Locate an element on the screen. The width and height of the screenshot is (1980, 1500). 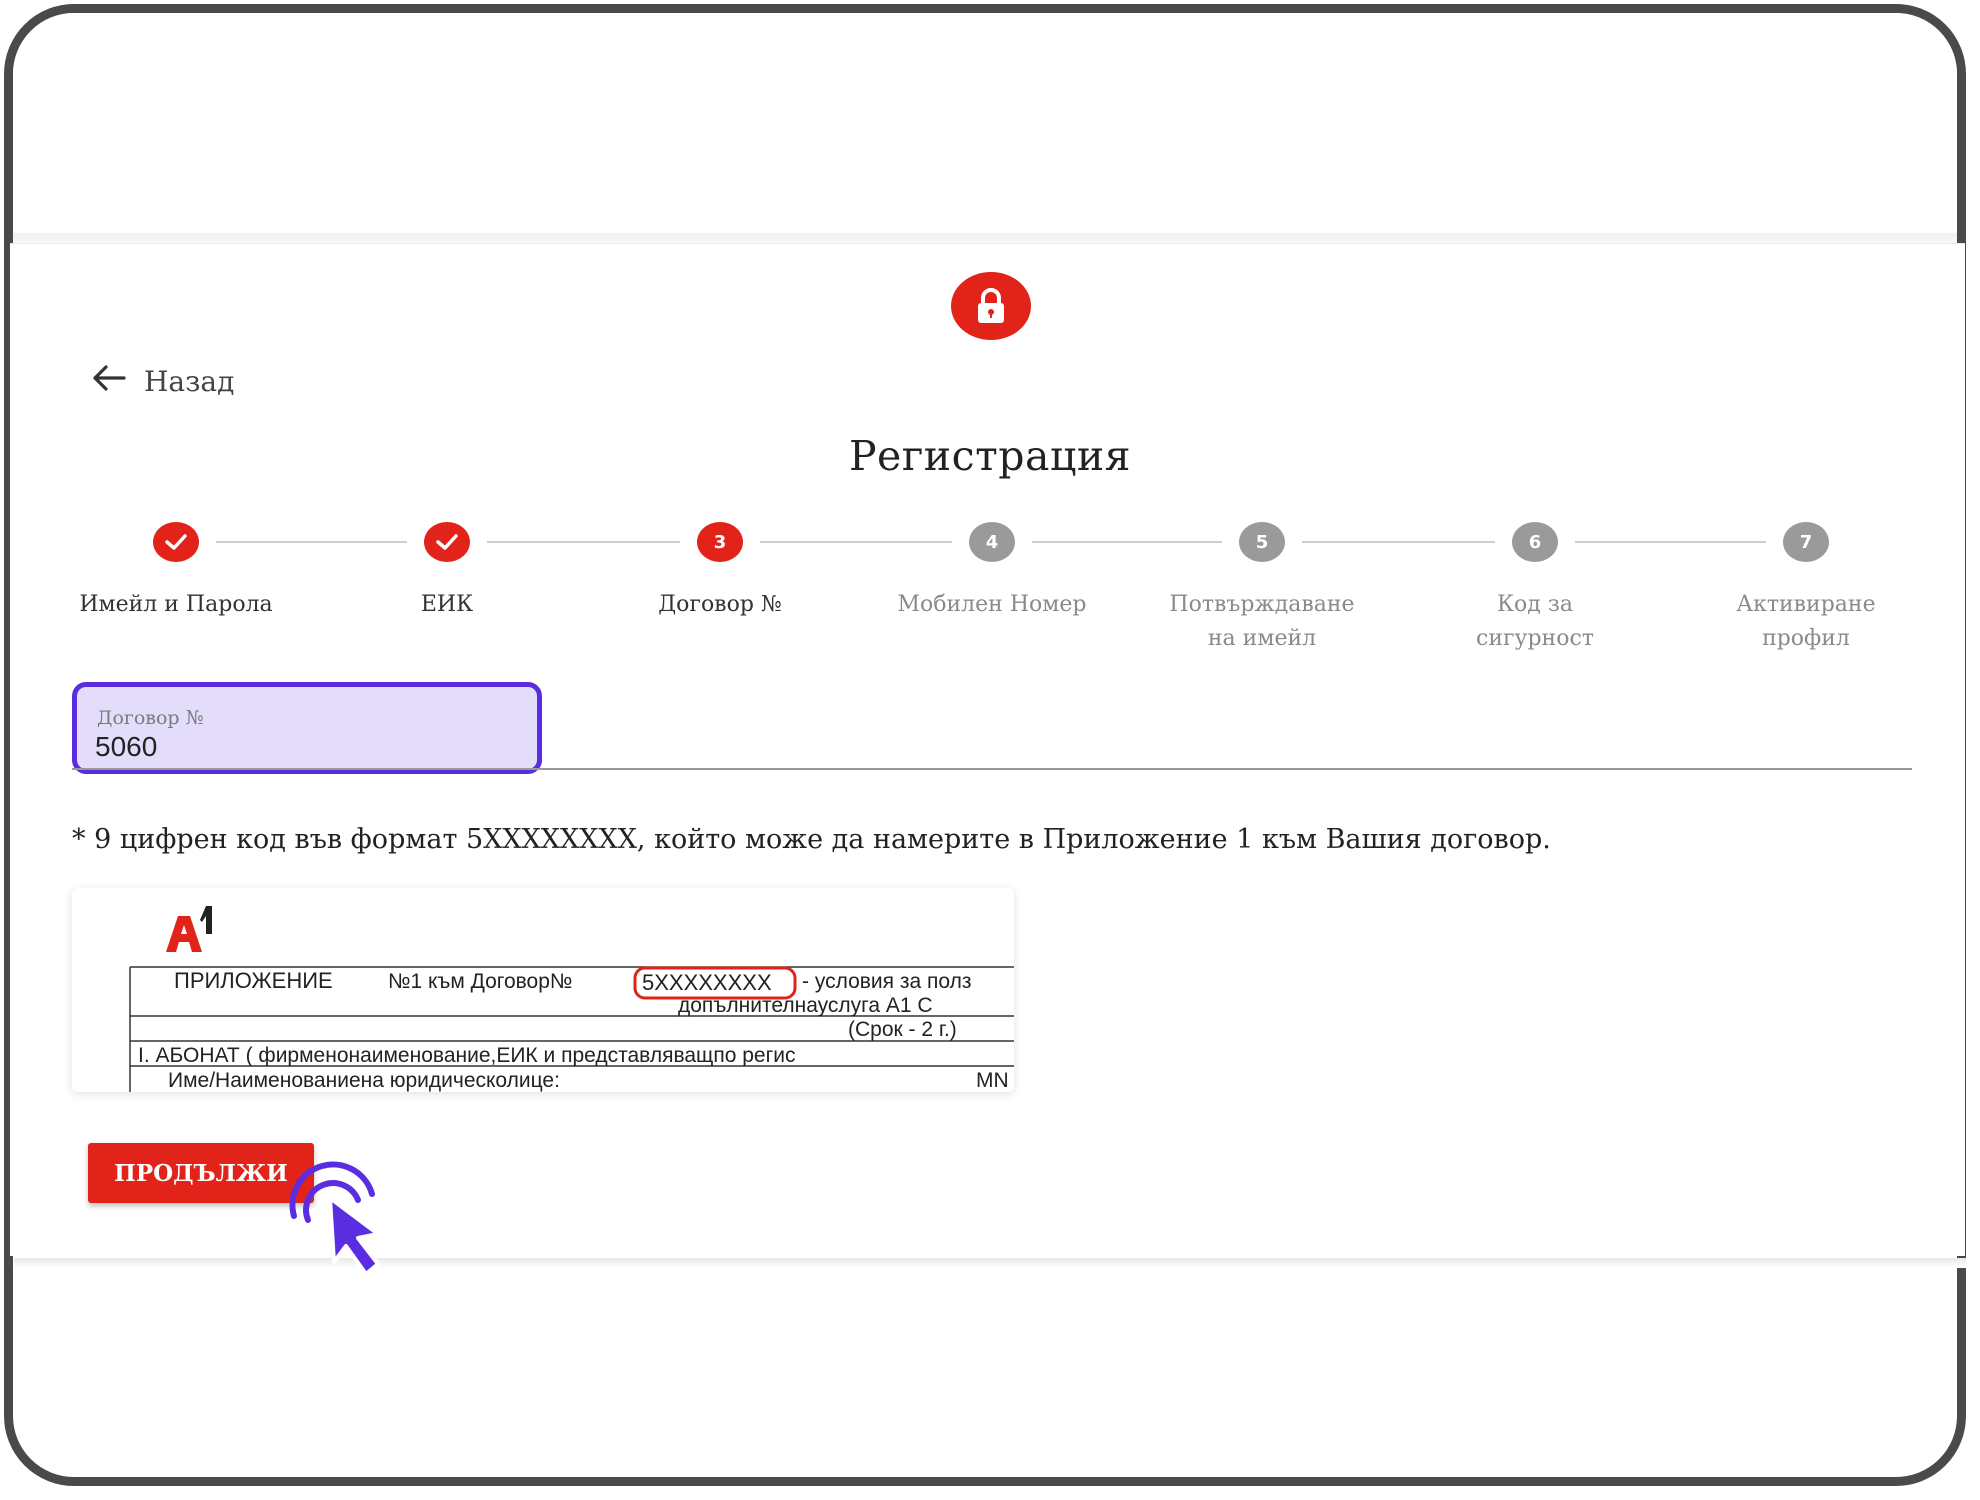
document-row1-code: 5XXXXXXXX is located at coordinates (707, 982).